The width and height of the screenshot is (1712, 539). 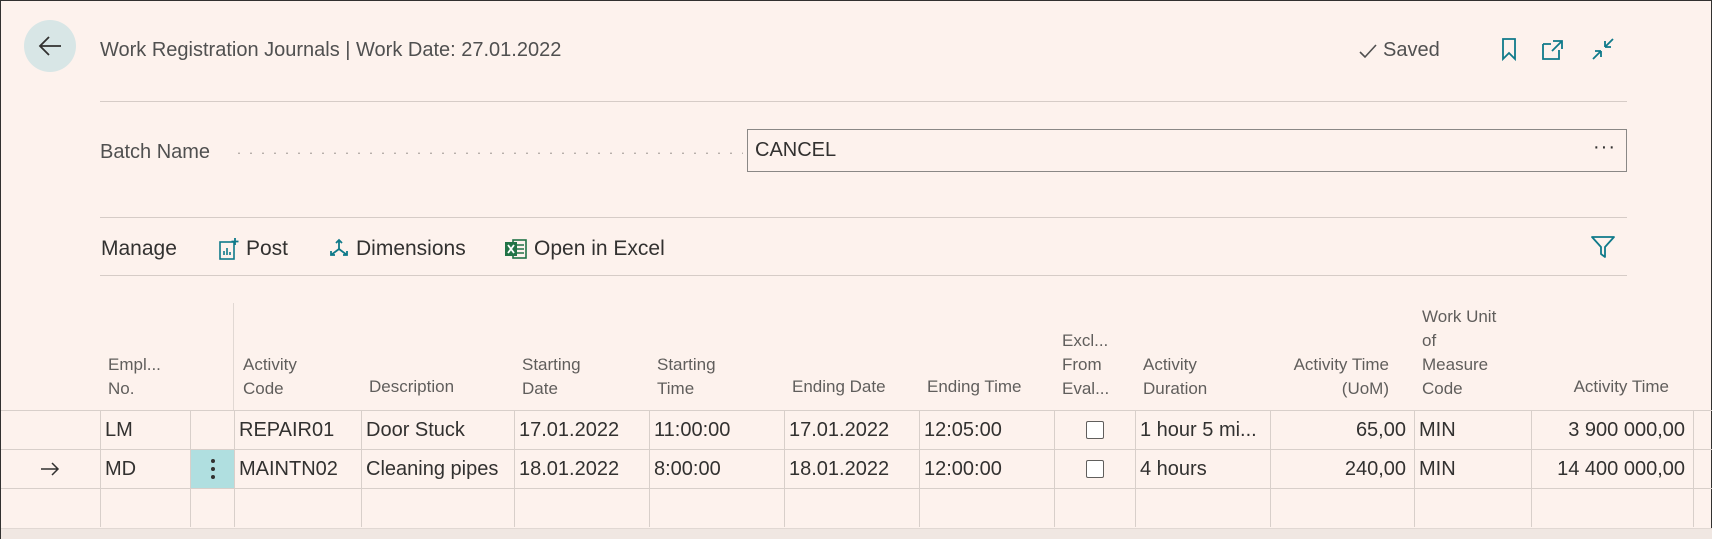 I want to click on cell-starting-time: 11:00:00, so click(x=716, y=430).